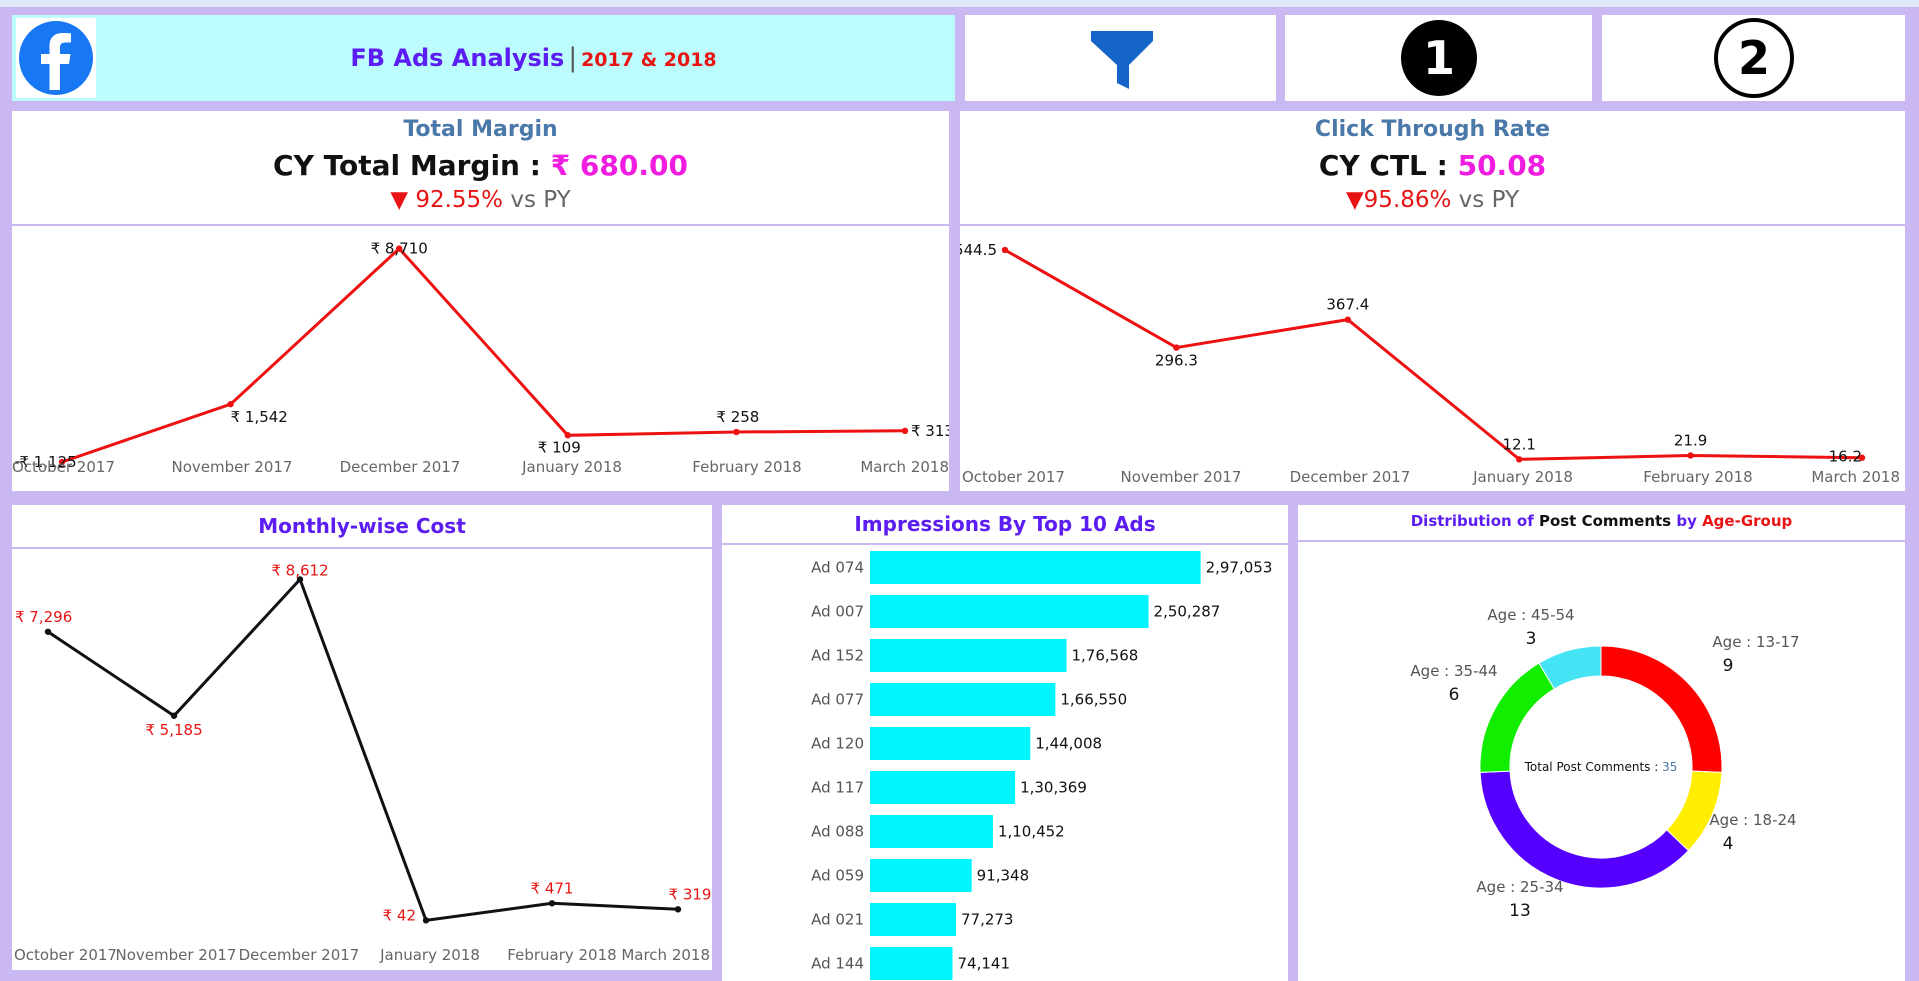  What do you see at coordinates (56, 58) in the screenshot?
I see `facebook-icon` at bounding box center [56, 58].